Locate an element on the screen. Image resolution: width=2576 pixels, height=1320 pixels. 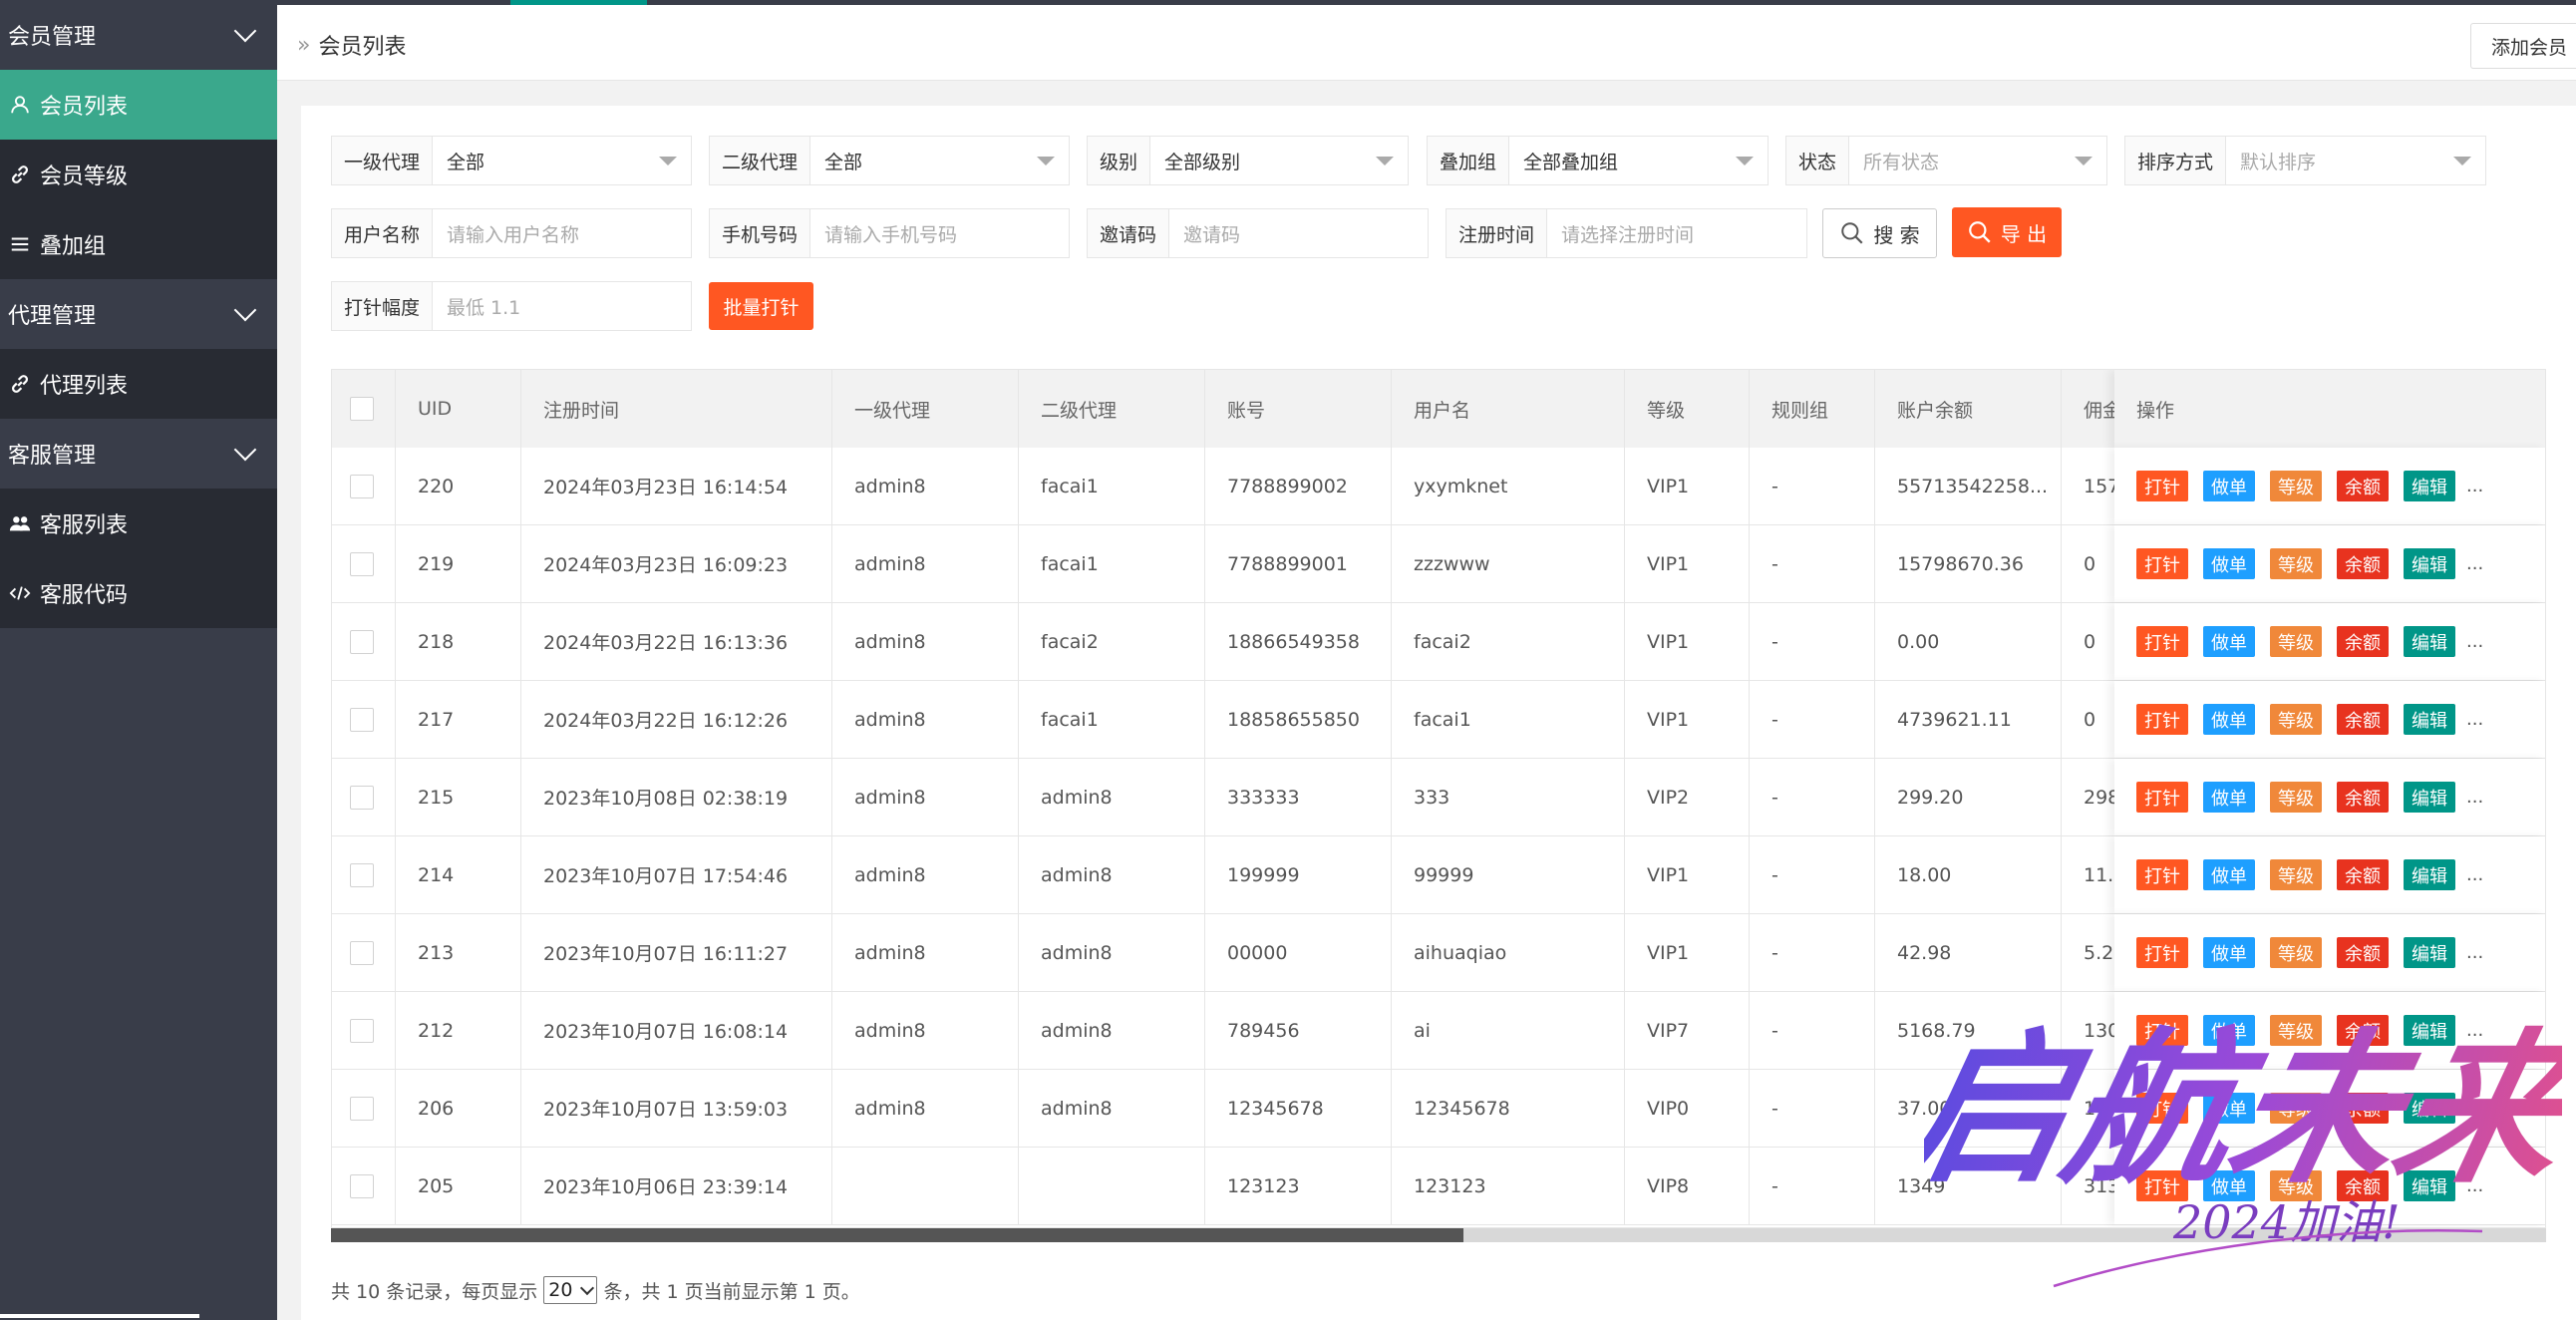
sort-value: 默认排序 is located at coordinates (2355, 160).